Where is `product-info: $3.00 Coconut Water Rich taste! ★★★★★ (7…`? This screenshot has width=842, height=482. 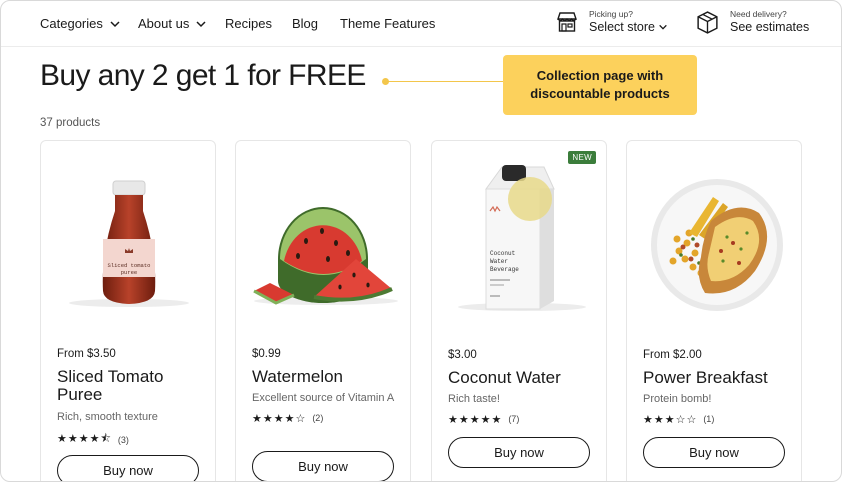
product-info: $3.00 Coconut Water Rich taste! ★★★★★ (7… is located at coordinates (521, 387).